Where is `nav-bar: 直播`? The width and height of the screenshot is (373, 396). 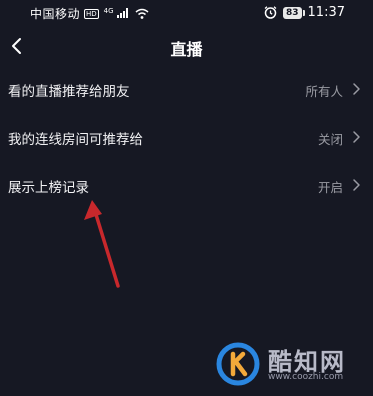 nav-bar: 直播 is located at coordinates (186, 46).